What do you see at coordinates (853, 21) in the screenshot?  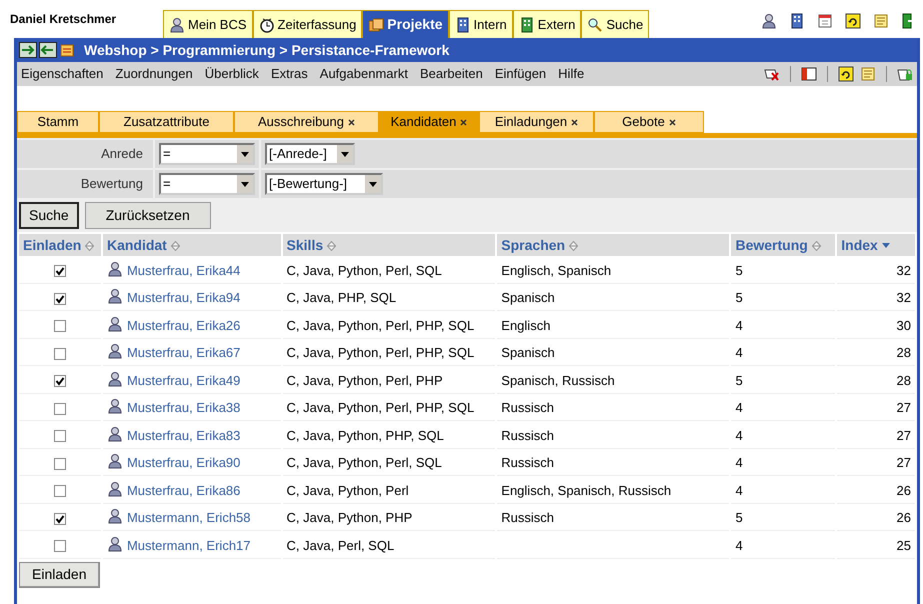 I see `refresh-icon` at bounding box center [853, 21].